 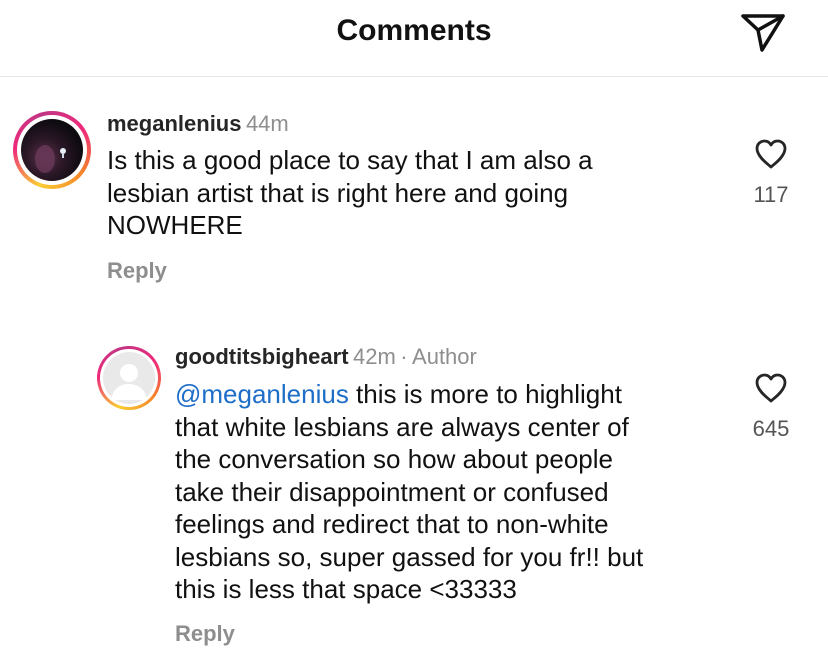 What do you see at coordinates (444, 356) in the screenshot?
I see `author-badge: Author` at bounding box center [444, 356].